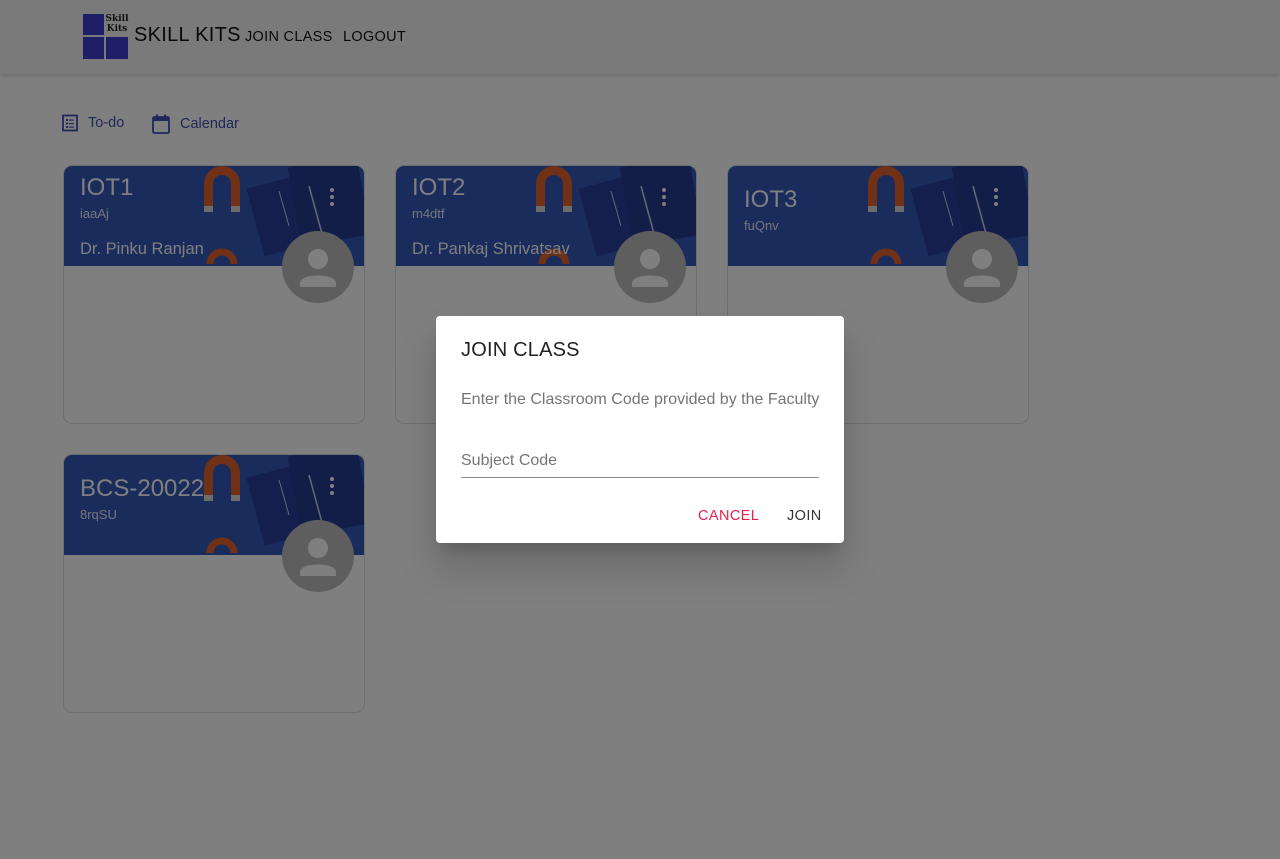  Describe the element at coordinates (640, 461) in the screenshot. I see `subject-code-input` at that location.